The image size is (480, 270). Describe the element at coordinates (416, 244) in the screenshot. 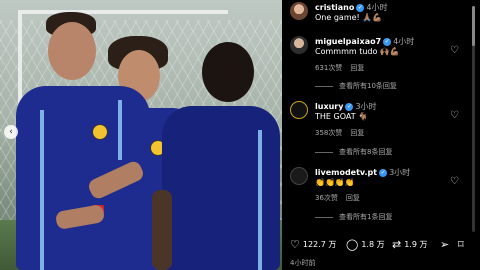

I see `repost-count: 1.9 万` at that location.